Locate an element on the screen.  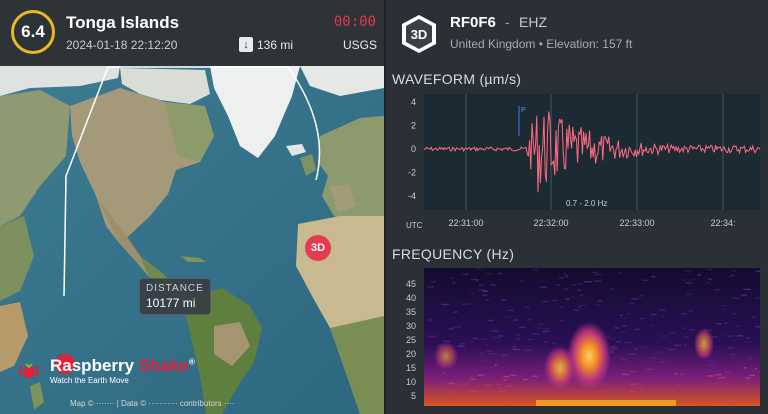
p-wave-marker-label: P is located at coordinates (523, 110).